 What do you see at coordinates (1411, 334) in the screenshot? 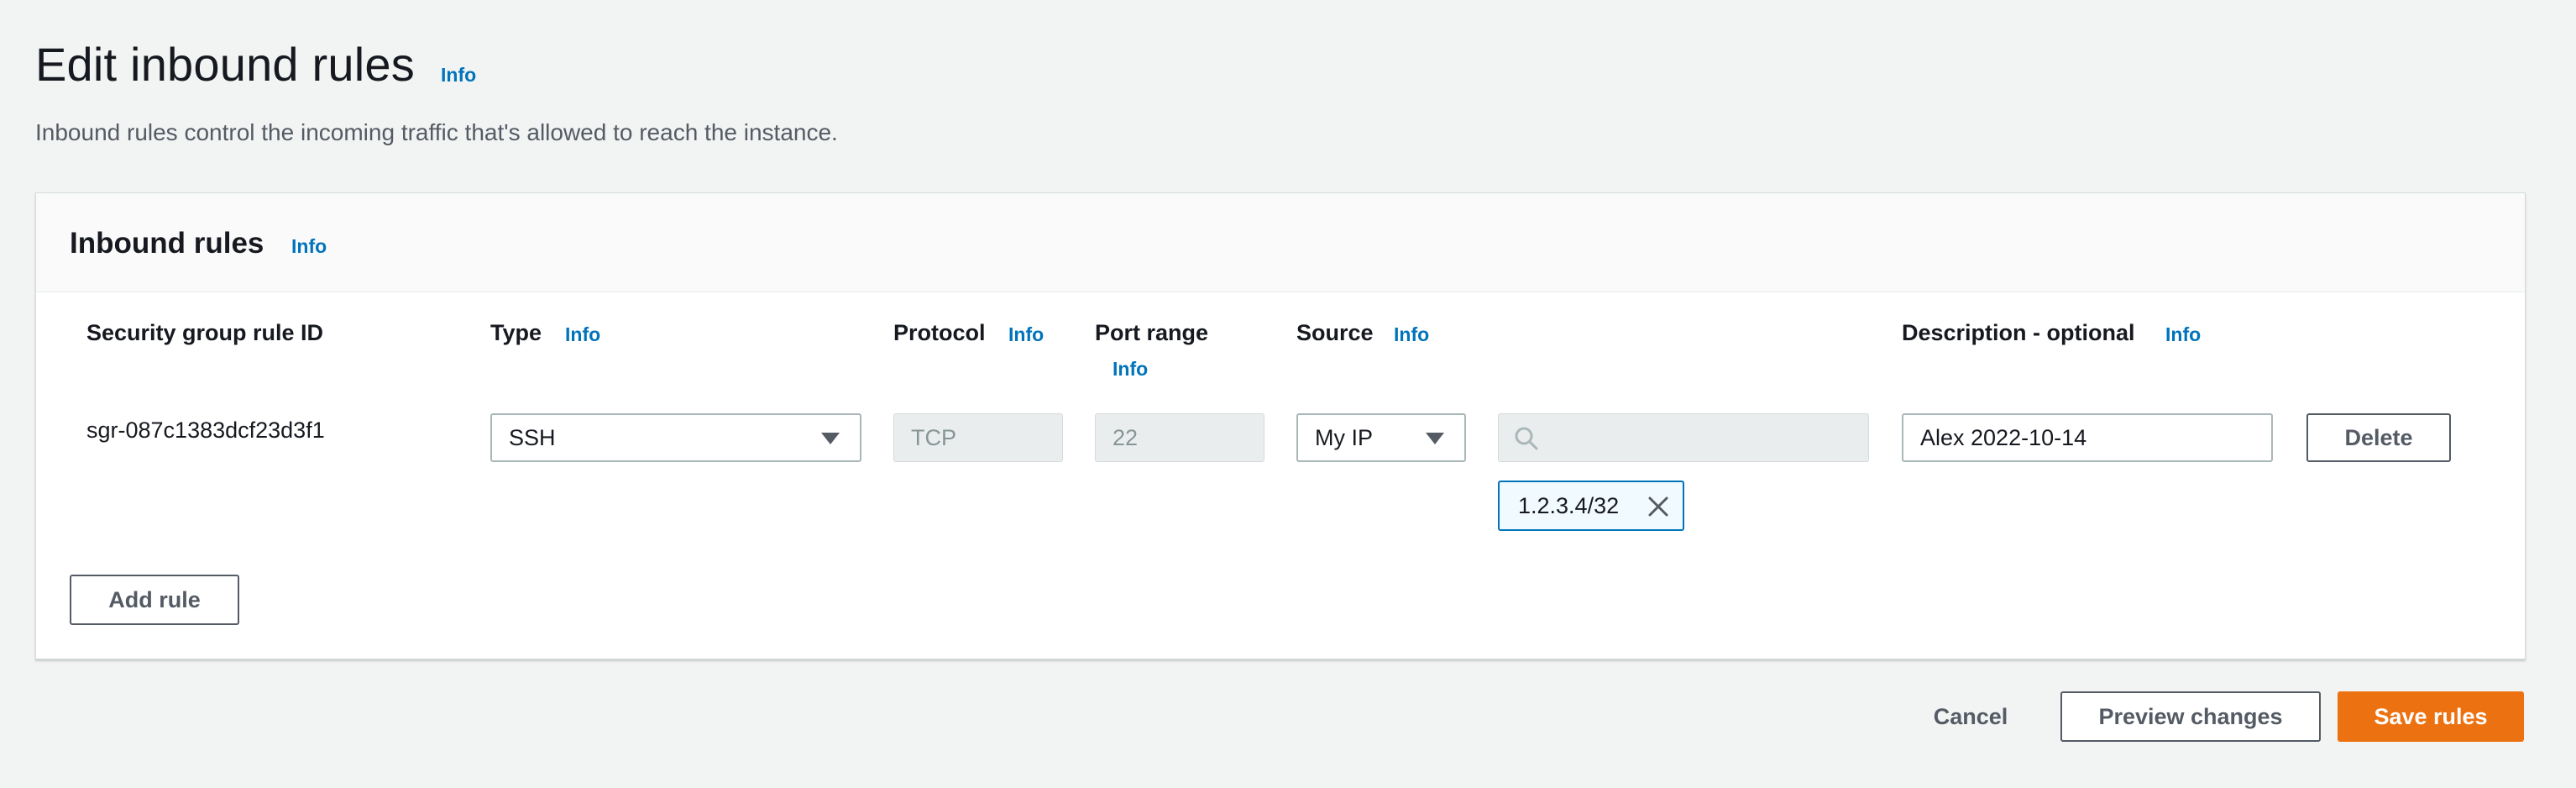
I see `source-info-link: Info` at bounding box center [1411, 334].